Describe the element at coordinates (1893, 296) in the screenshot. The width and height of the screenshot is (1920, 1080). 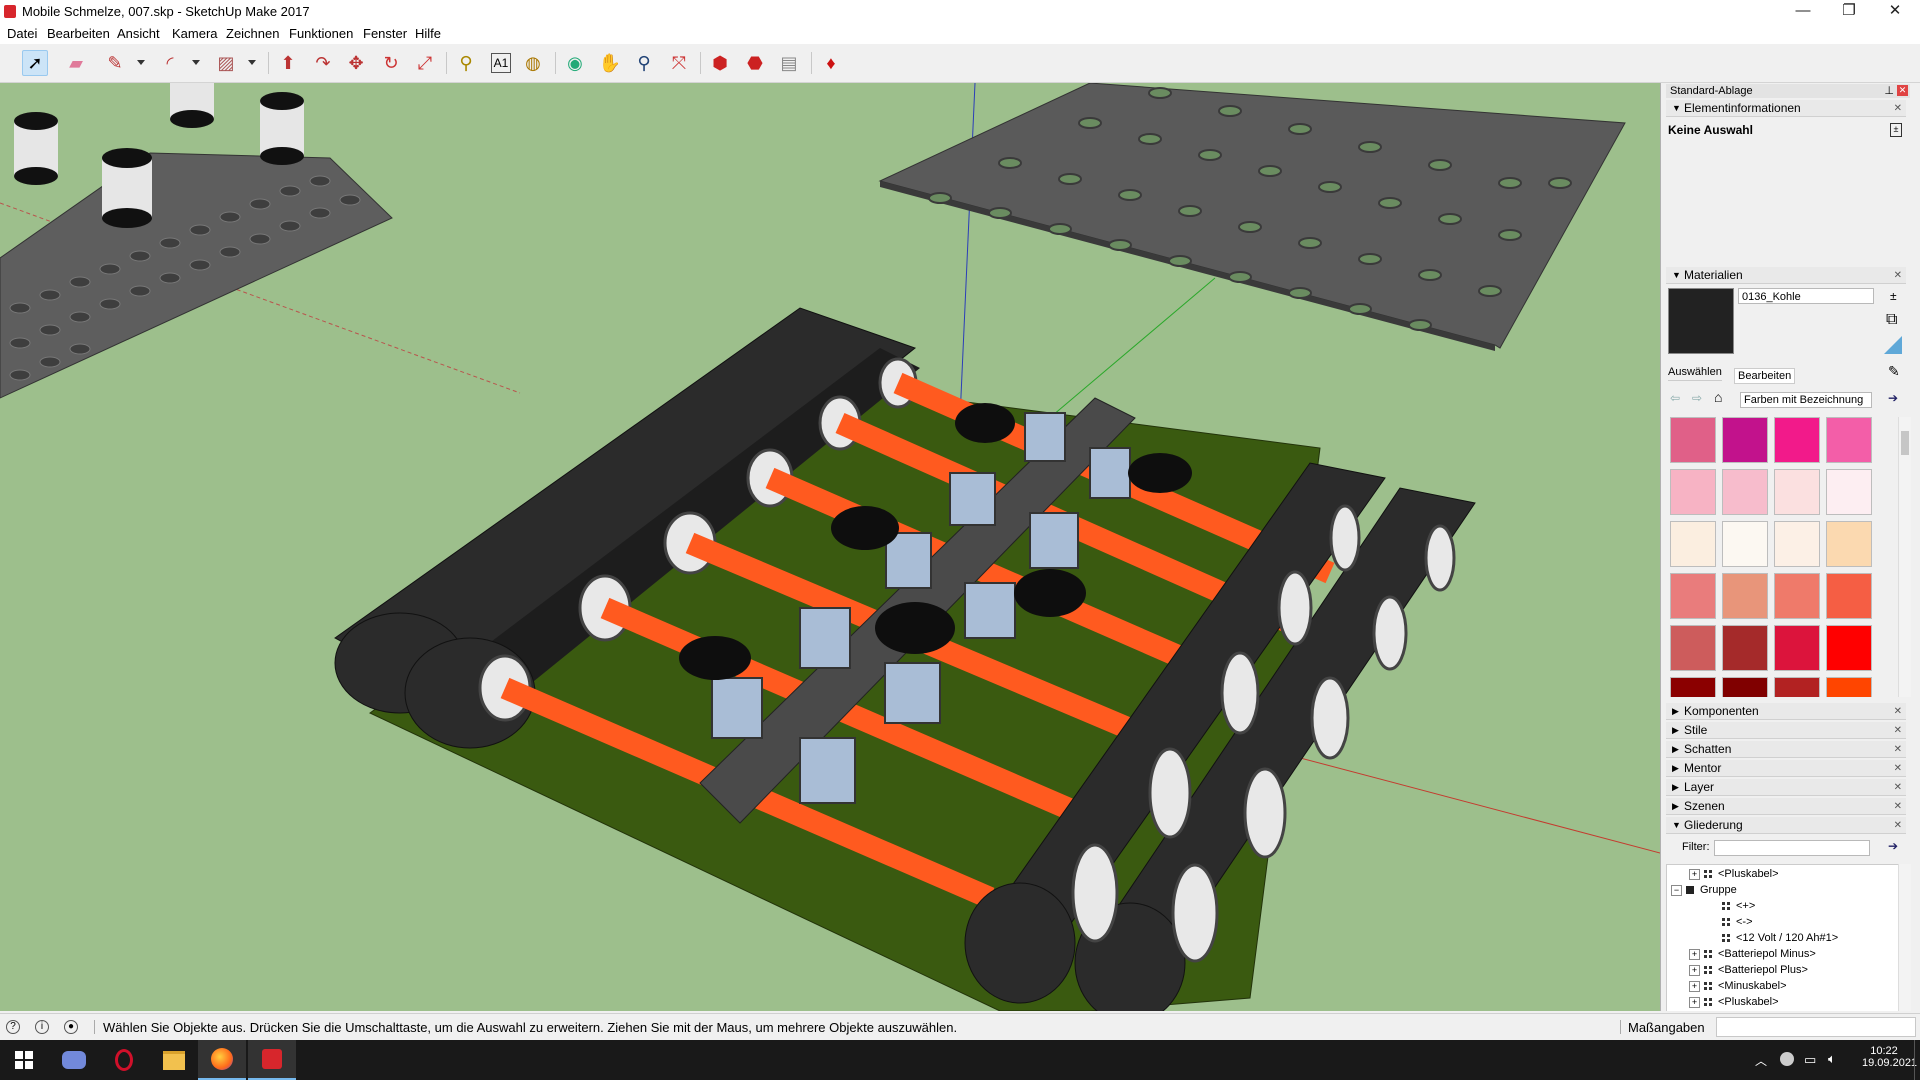
I see `material-details-icon: ±` at that location.